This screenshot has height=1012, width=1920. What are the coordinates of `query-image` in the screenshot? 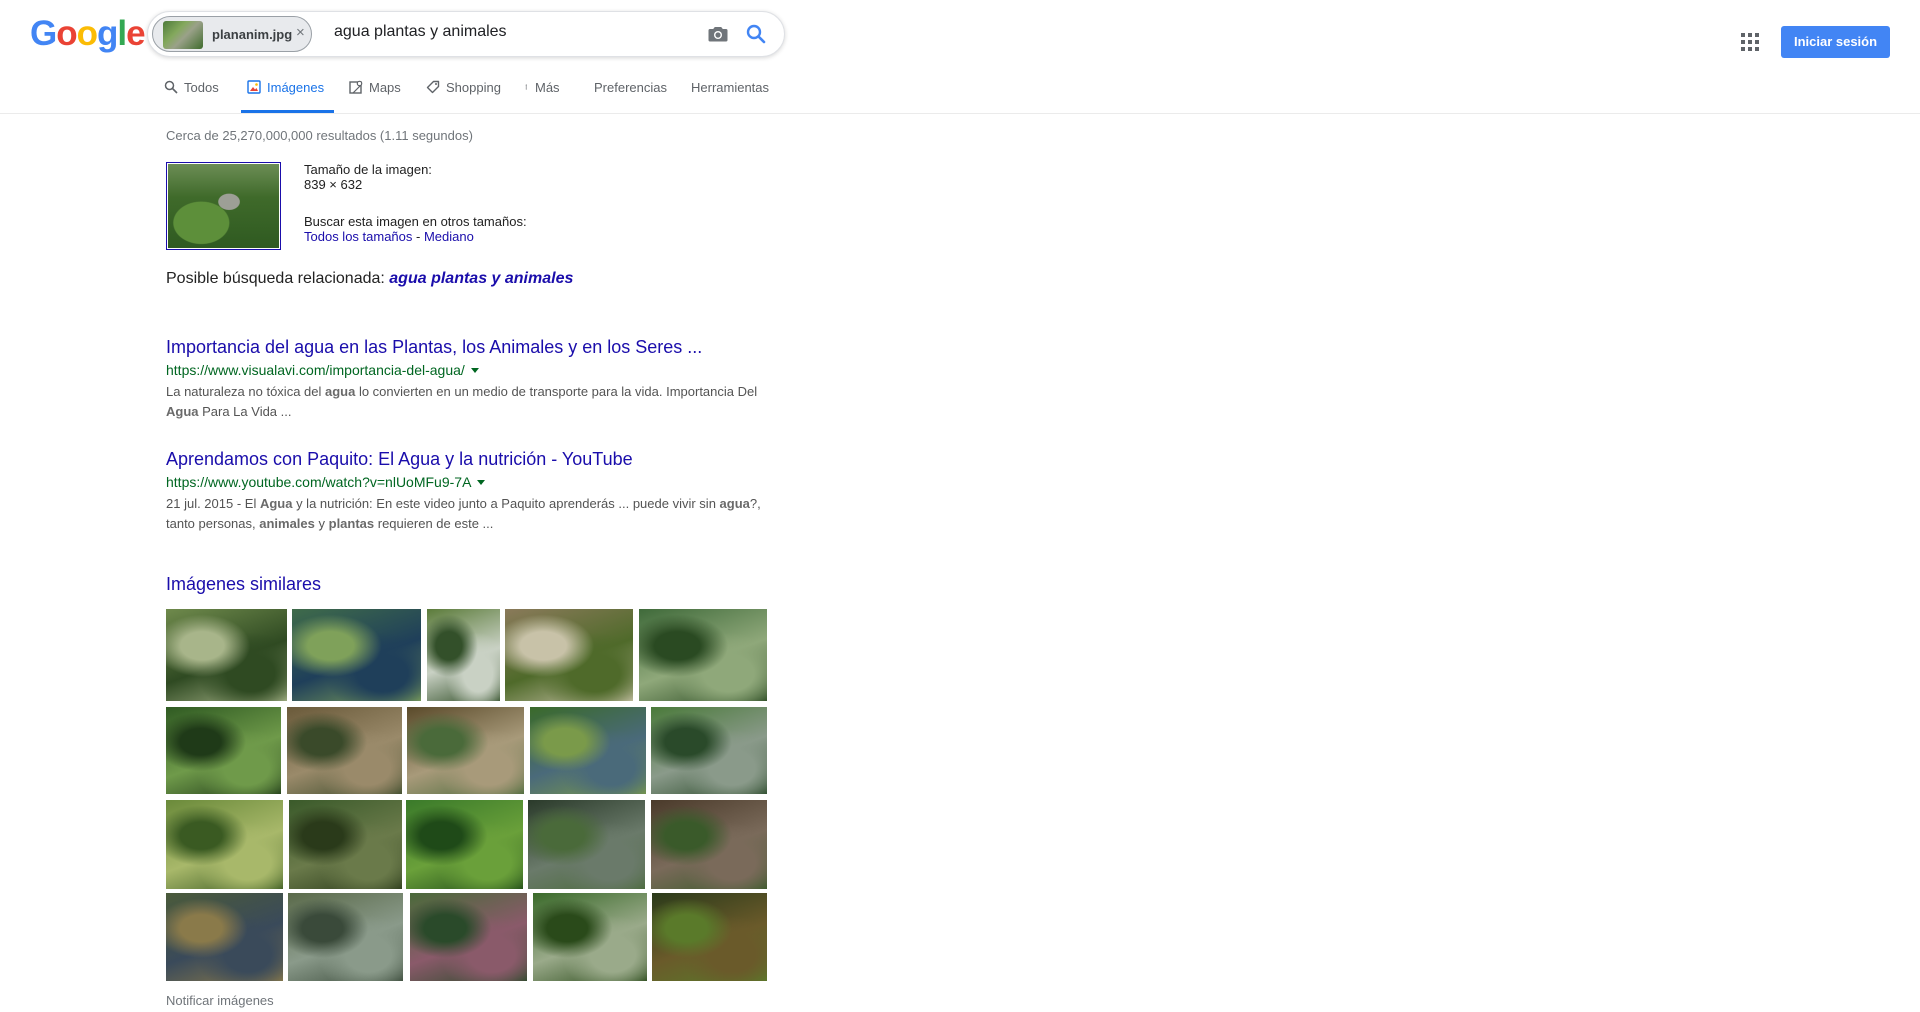 It's located at (223, 206).